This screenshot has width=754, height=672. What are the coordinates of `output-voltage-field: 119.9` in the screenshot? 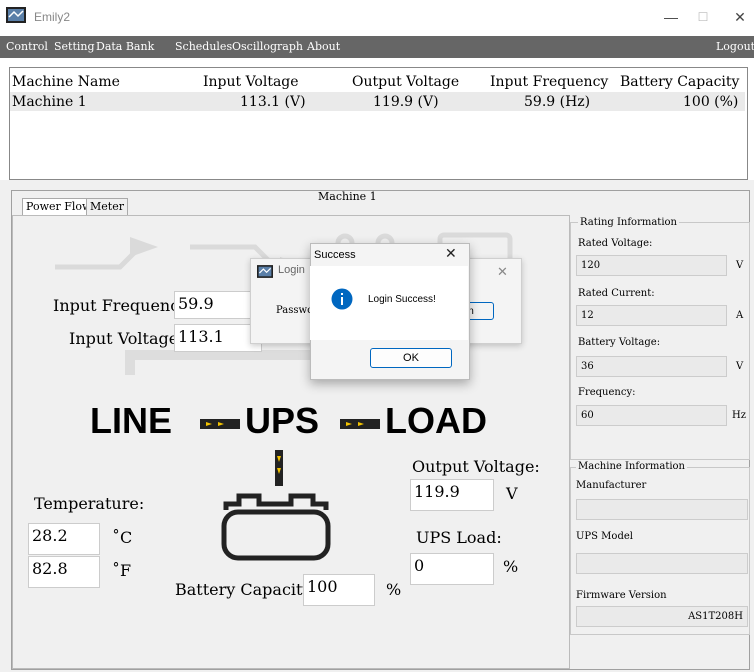 It's located at (452, 495).